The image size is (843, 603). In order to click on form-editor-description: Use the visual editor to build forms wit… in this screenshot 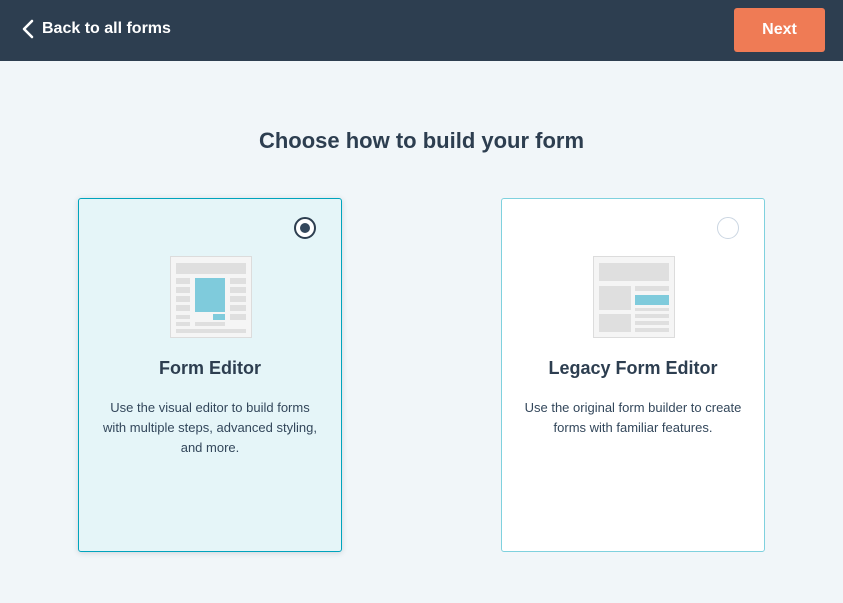, I will do `click(210, 427)`.